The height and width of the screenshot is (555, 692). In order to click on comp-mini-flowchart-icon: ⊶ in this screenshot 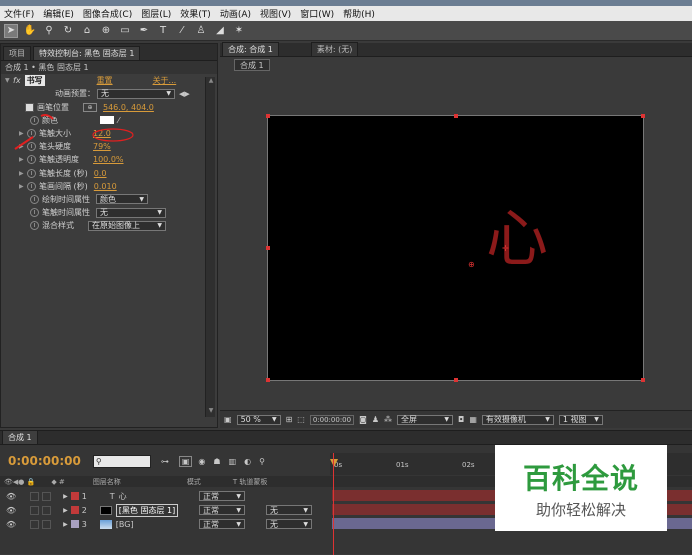, I will do `click(165, 461)`.